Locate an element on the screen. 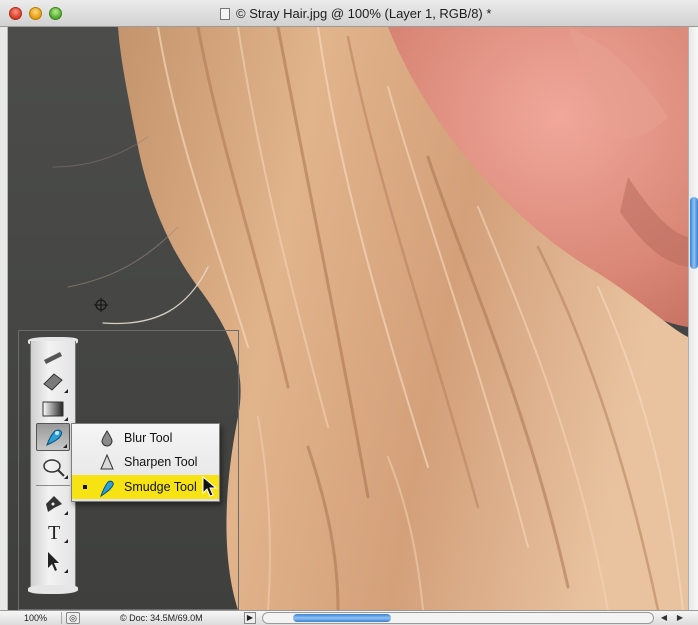  tools-panel: T is located at coordinates (53, 466).